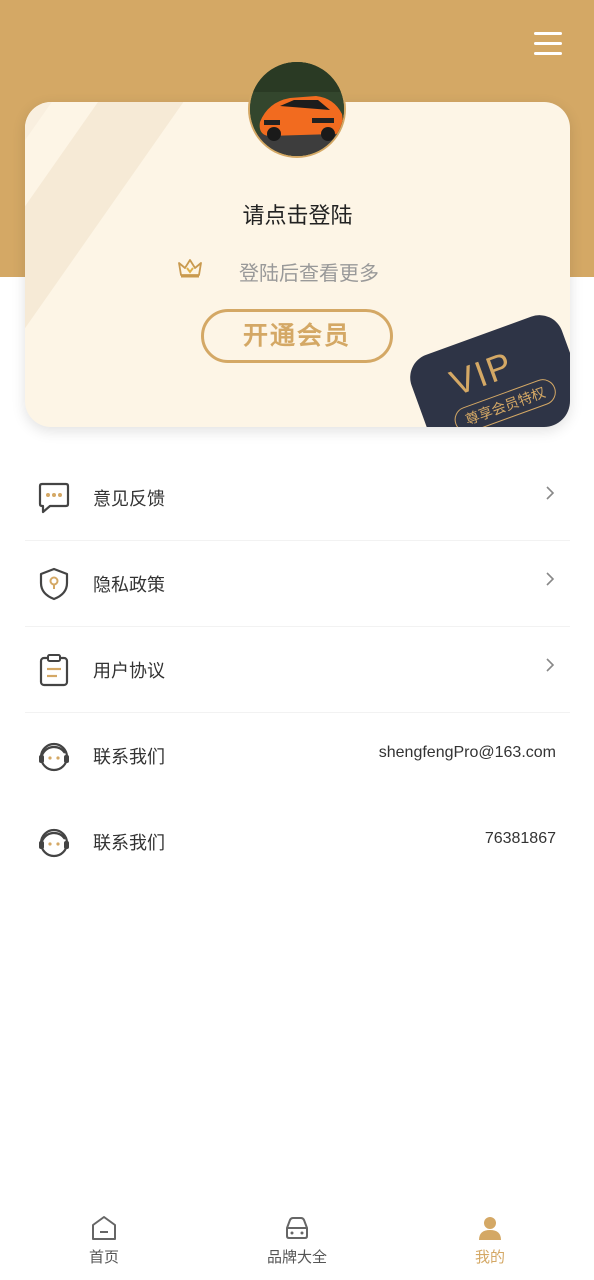 The image size is (594, 1280). What do you see at coordinates (486, 367) in the screenshot?
I see `vip-badge: VIP 尊享会员特权` at bounding box center [486, 367].